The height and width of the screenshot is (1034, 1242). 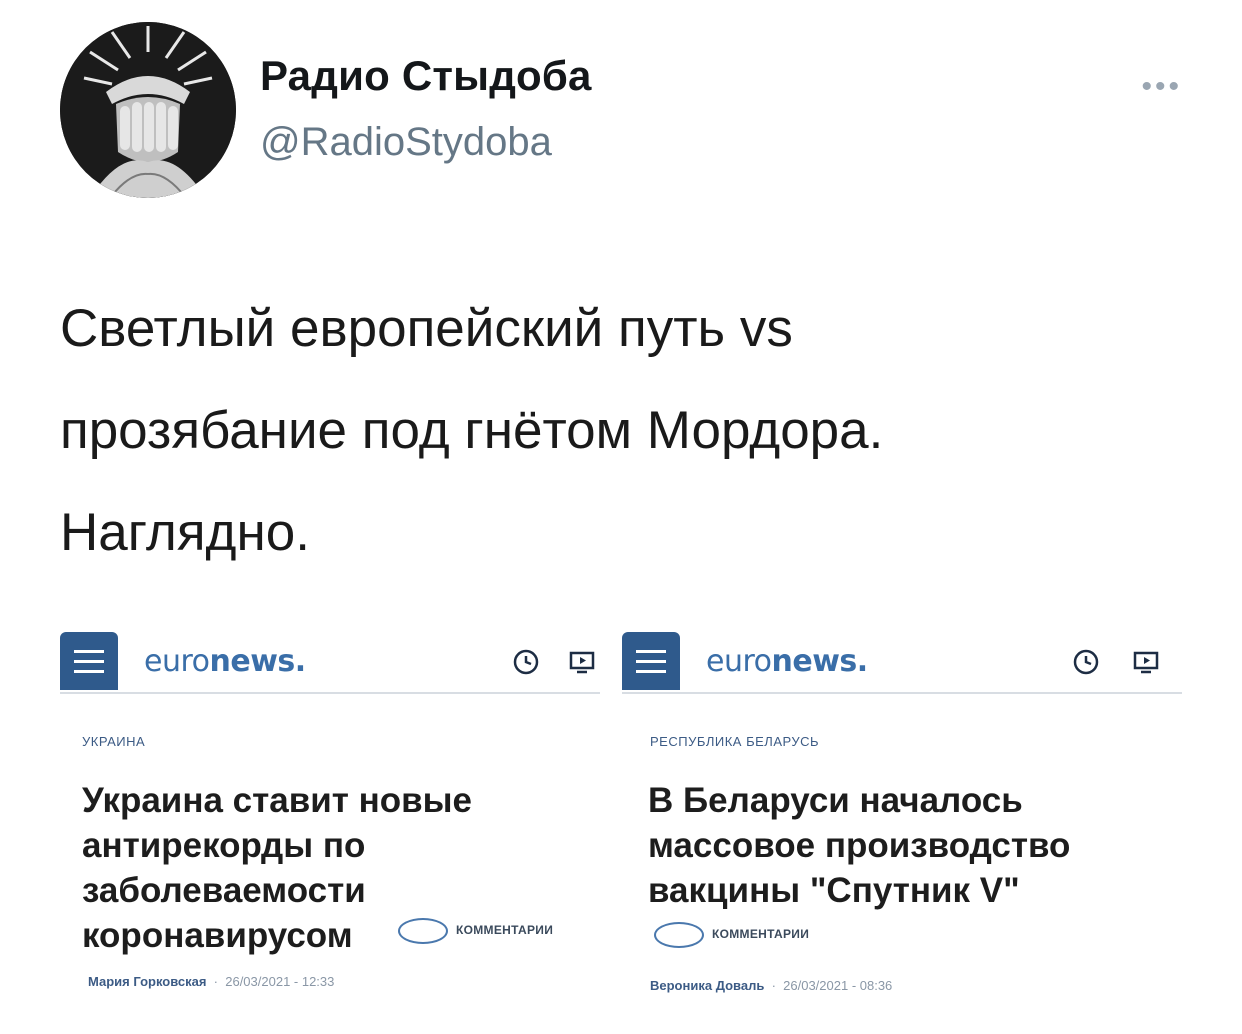 I want to click on tweet-text-line: прозябание под гнётом Мордора., so click(x=472, y=430).